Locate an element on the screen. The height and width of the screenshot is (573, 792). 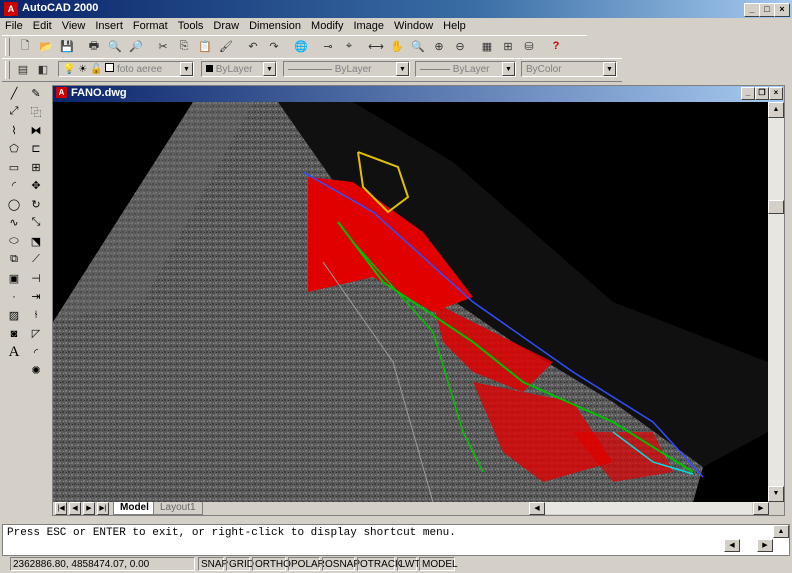
circle-icon: ◯ is located at coordinates (14, 204).